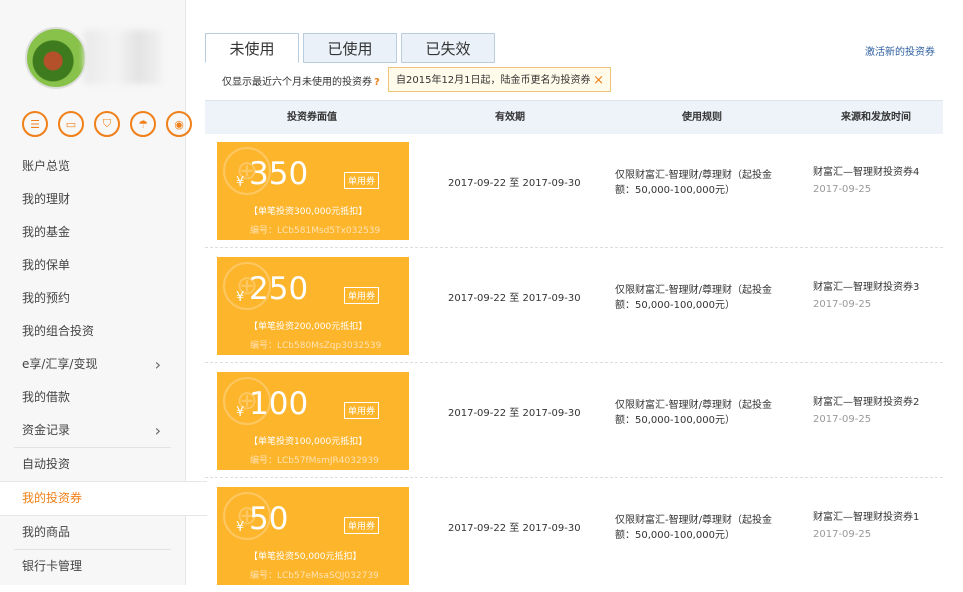 The height and width of the screenshot is (592, 963). Describe the element at coordinates (279, 174) in the screenshot. I see `coupon-amount: 350` at that location.